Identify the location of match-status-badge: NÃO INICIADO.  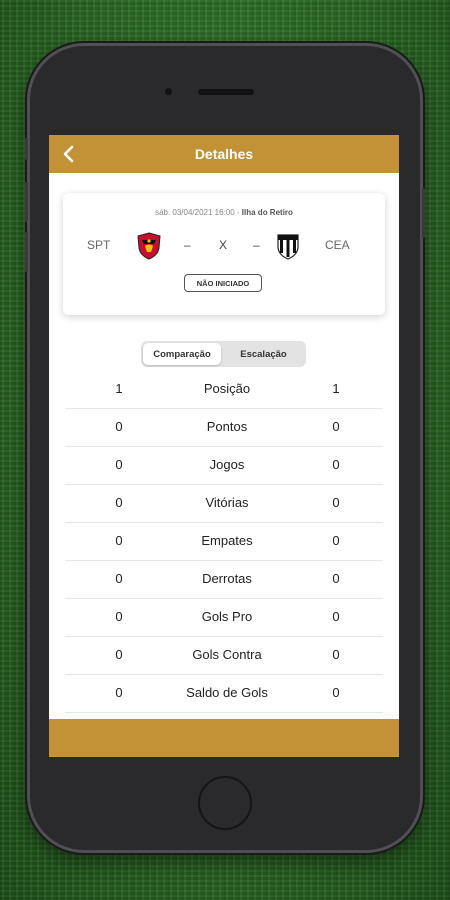
(223, 283).